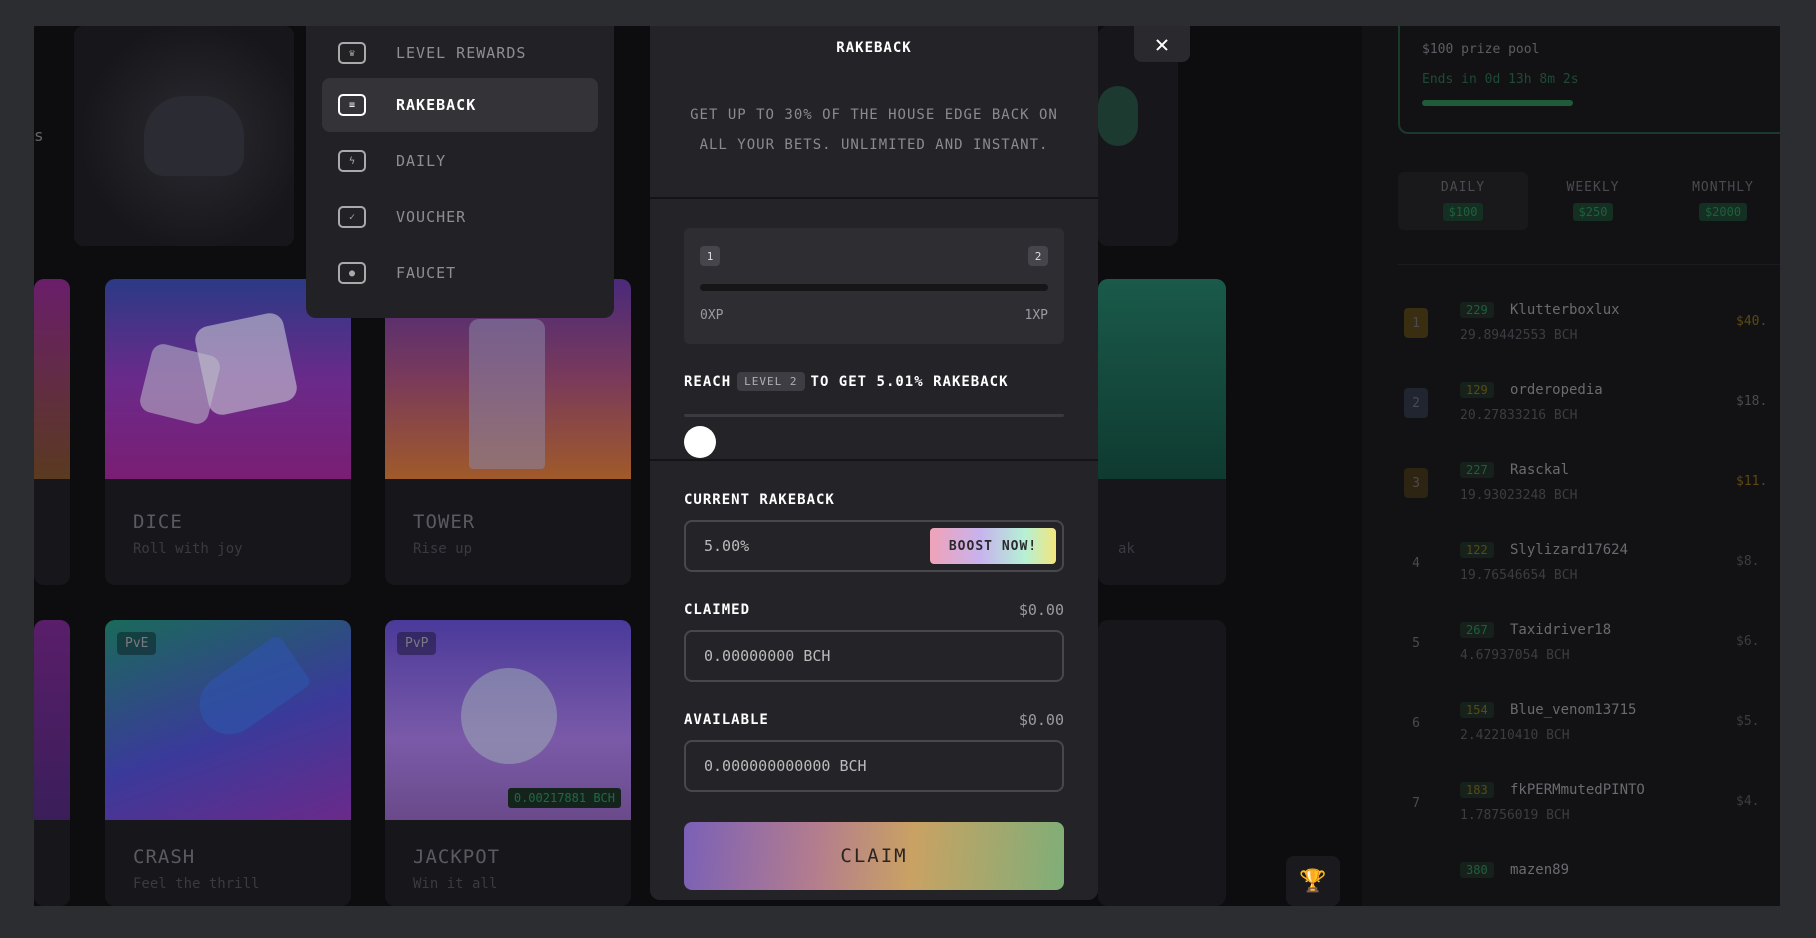 This screenshot has height=938, width=1816. Describe the element at coordinates (228, 763) in the screenshot. I see `game-card-crash: PvE CRASH Feel the thrill` at that location.